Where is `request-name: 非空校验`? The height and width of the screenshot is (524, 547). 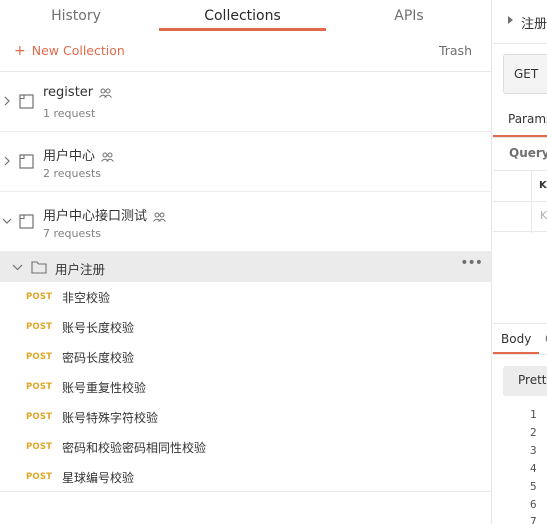 request-name: 非空校验 is located at coordinates (86, 298).